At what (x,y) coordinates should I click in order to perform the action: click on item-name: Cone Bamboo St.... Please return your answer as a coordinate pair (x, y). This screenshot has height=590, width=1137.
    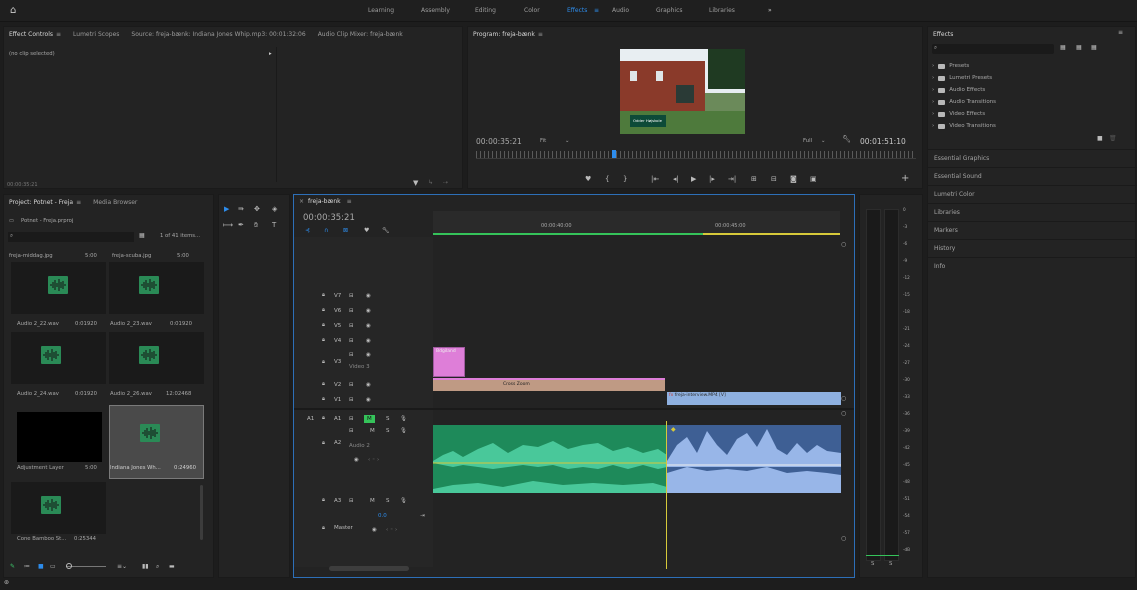
    Looking at the image, I should click on (41, 539).